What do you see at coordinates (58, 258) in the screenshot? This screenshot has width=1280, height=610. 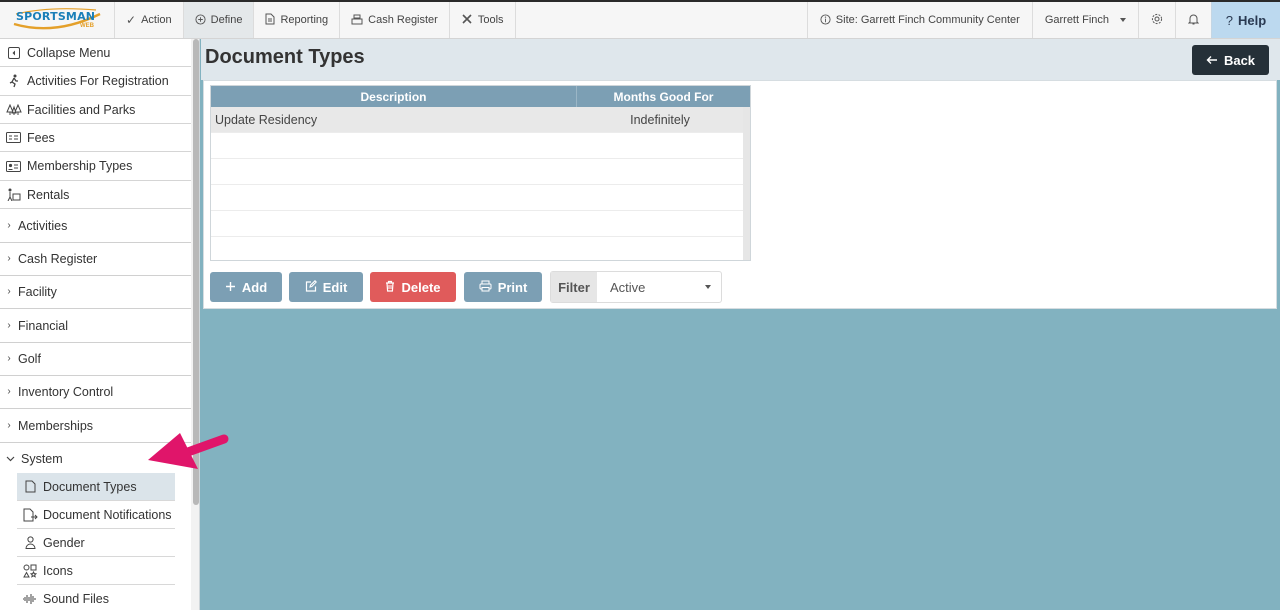 I see `sidebar-group-label: Cash Register` at bounding box center [58, 258].